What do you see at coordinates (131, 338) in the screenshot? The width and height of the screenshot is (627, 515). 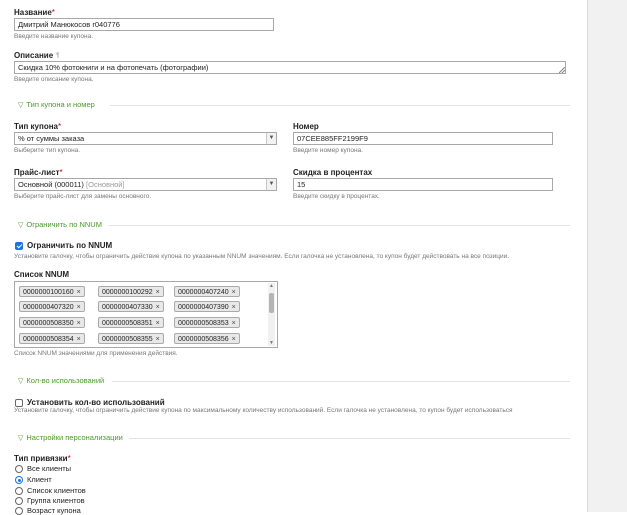 I see `nnum-tag: 0000000508355 ×` at bounding box center [131, 338].